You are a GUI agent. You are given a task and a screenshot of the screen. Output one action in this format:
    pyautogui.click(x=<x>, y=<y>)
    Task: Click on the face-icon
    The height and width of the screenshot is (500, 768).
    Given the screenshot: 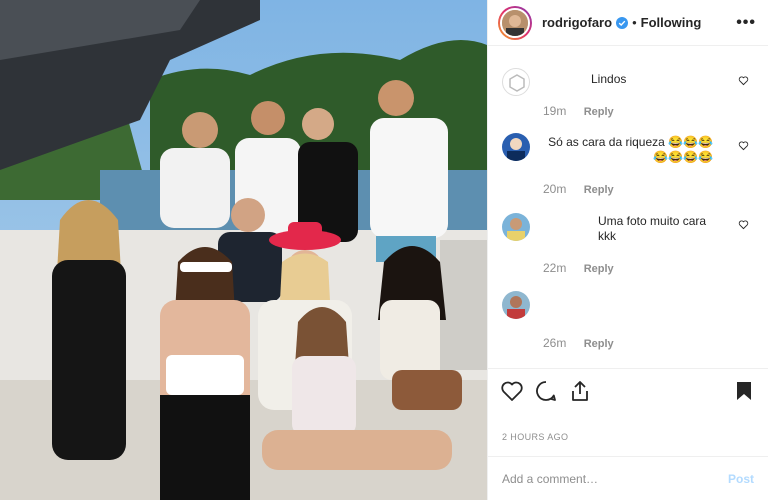 What is the action you would take?
    pyautogui.click(x=515, y=22)
    